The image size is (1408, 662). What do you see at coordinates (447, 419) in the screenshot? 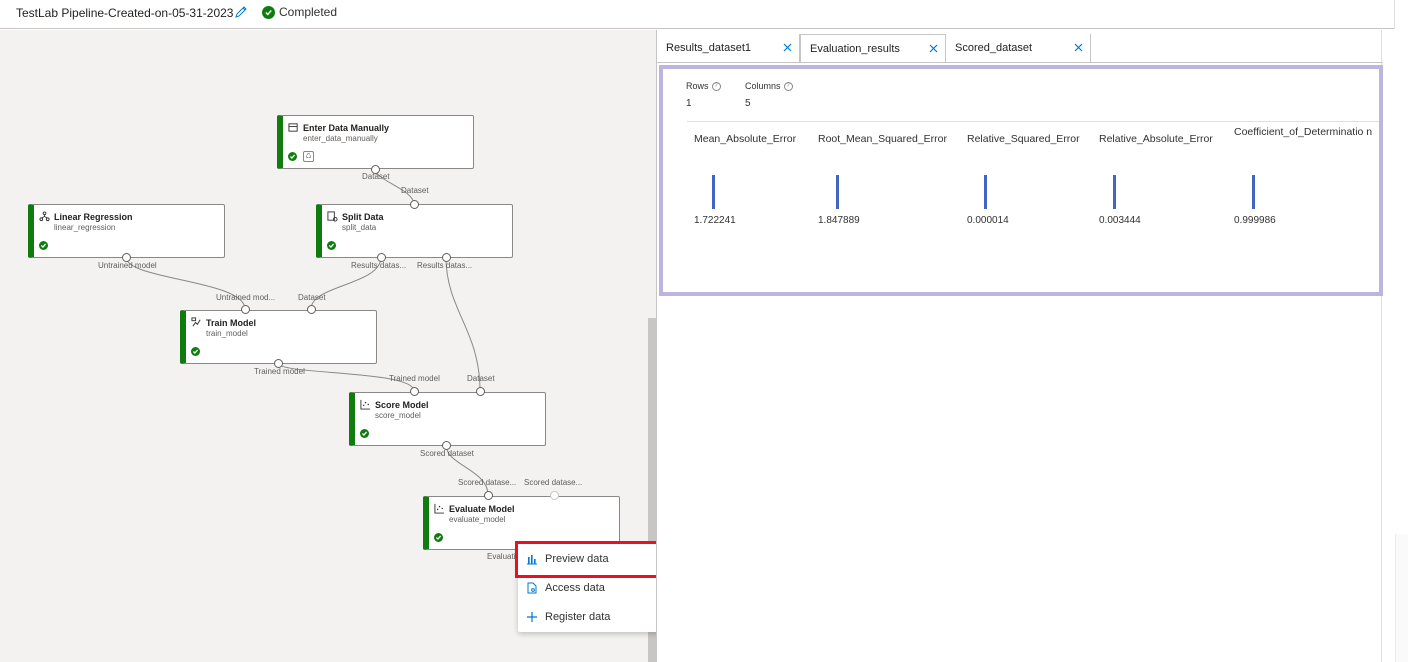
I see `node-score-model: Score Model score_model` at bounding box center [447, 419].